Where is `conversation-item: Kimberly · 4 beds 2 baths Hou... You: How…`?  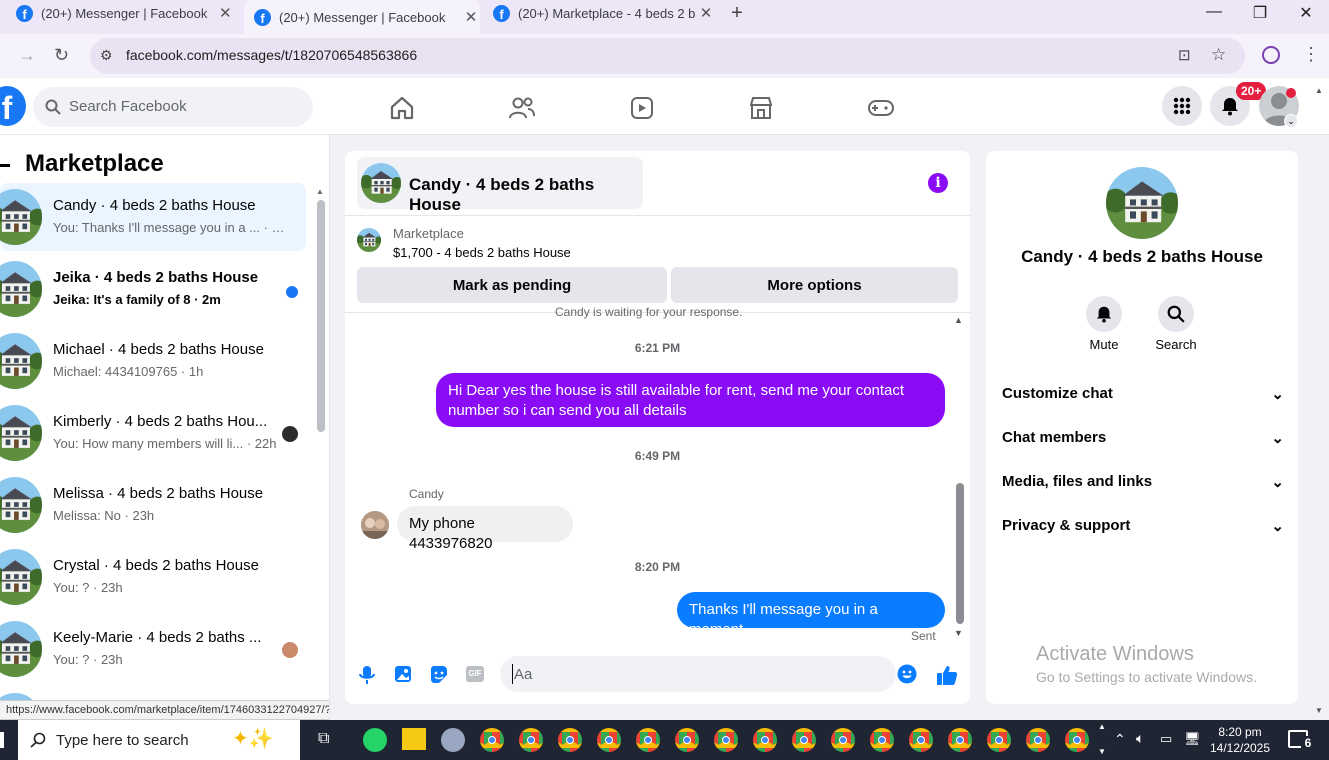
conversation-item: Kimberly · 4 beds 2 baths Hou... You: How… is located at coordinates (153, 433).